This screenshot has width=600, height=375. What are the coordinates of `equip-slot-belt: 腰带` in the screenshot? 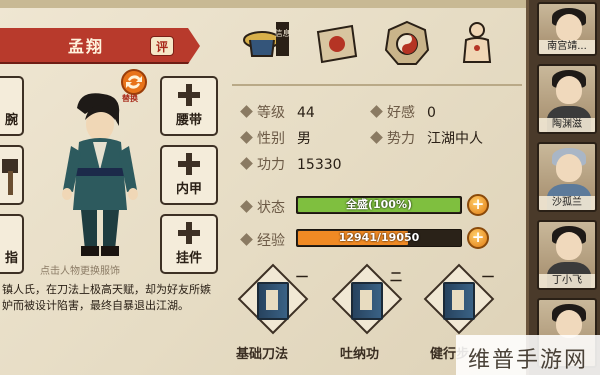 It's located at (189, 106).